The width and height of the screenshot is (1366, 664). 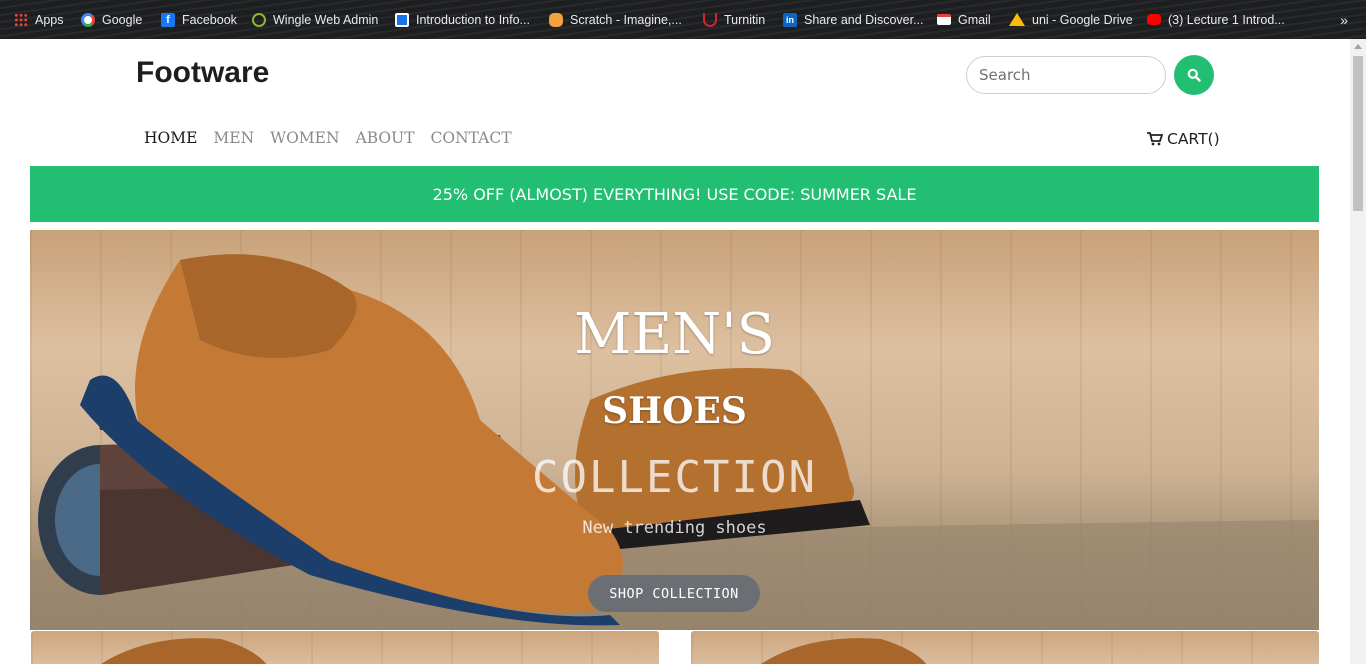 I want to click on wingle-icon, so click(x=259, y=19).